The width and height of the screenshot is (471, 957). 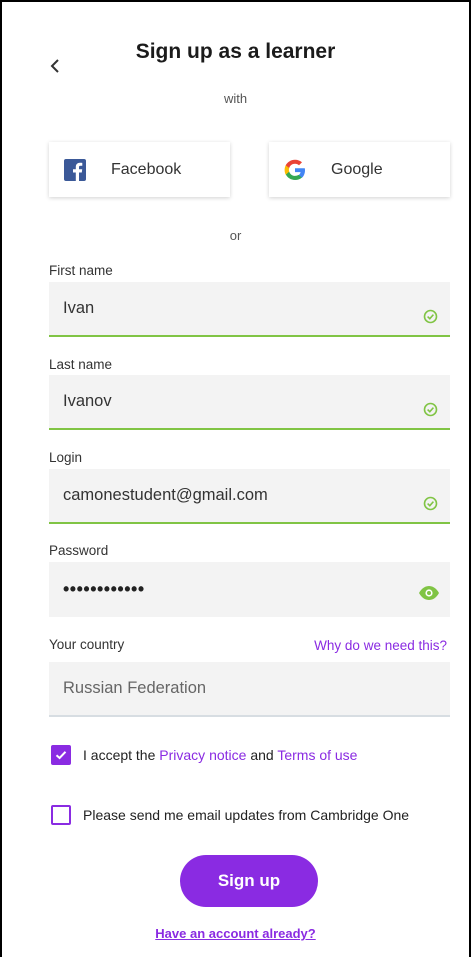 I want to click on eye-icon, so click(x=429, y=593).